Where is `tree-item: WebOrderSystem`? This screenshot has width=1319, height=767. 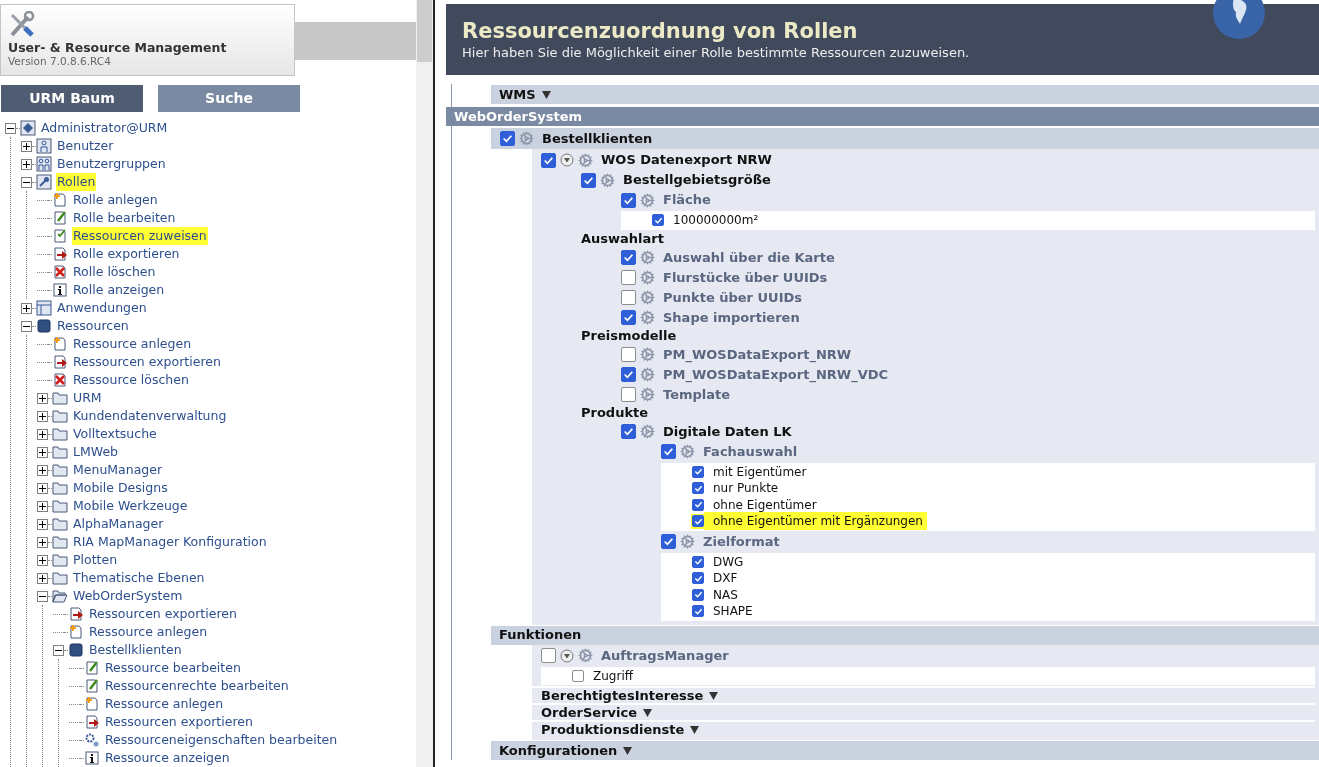
tree-item: WebOrderSystem is located at coordinates (128, 596).